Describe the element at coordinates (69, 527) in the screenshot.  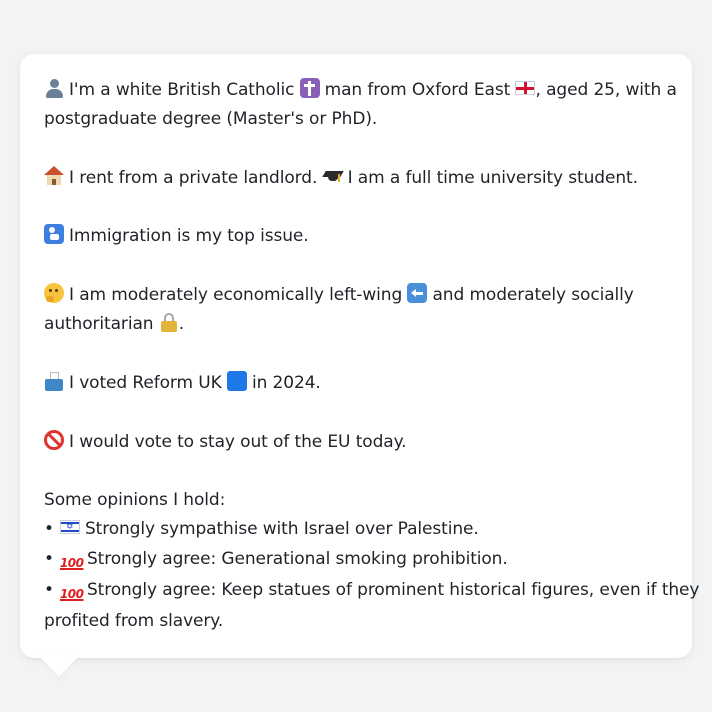
I see `israel-flag-icon` at that location.